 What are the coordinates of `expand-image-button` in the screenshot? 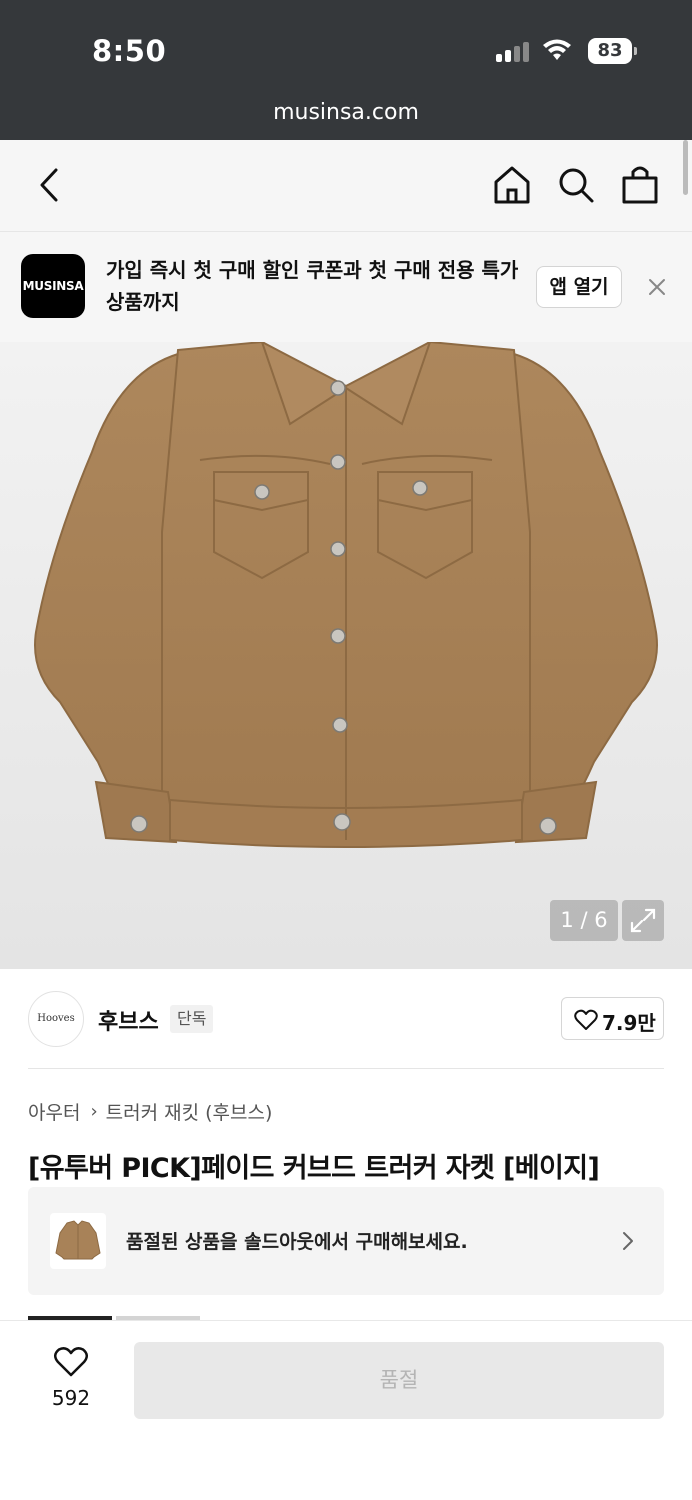 It's located at (643, 920).